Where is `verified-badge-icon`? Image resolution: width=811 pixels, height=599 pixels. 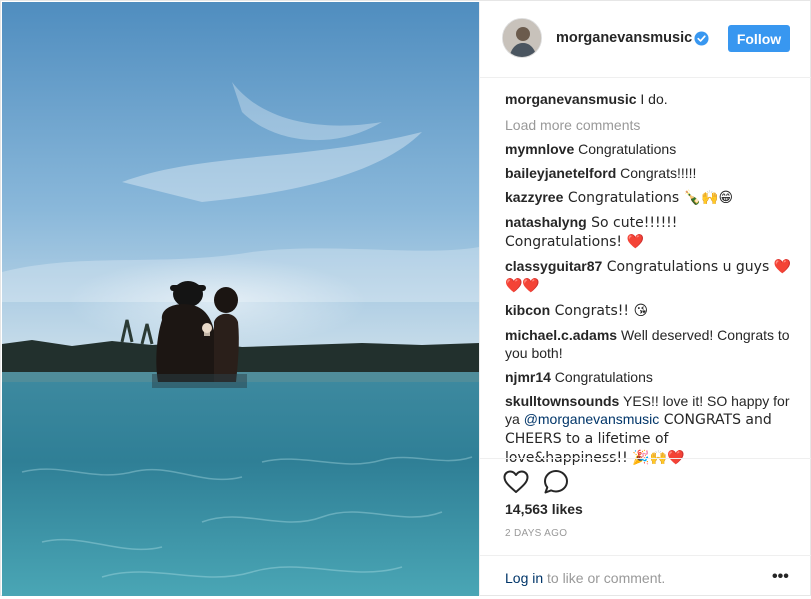 verified-badge-icon is located at coordinates (701, 38).